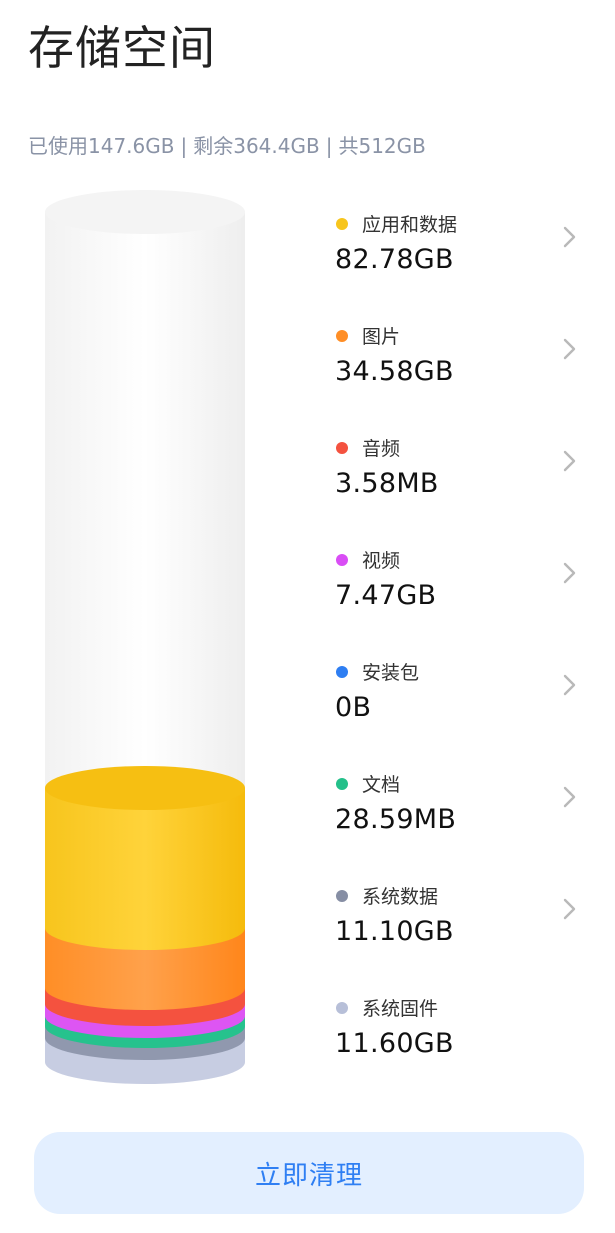  Describe the element at coordinates (400, 1009) in the screenshot. I see `category-label: 系统固件` at that location.